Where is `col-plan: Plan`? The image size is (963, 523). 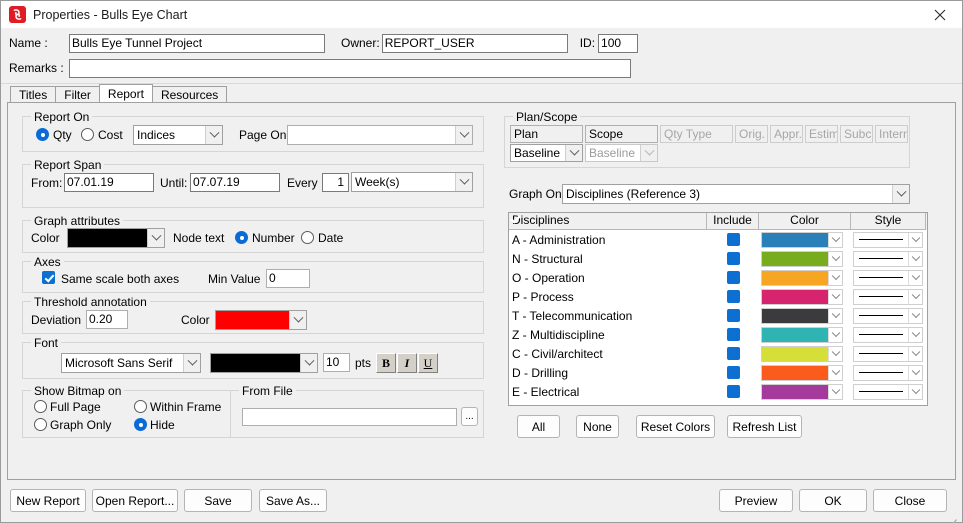
col-plan: Plan is located at coordinates (546, 134).